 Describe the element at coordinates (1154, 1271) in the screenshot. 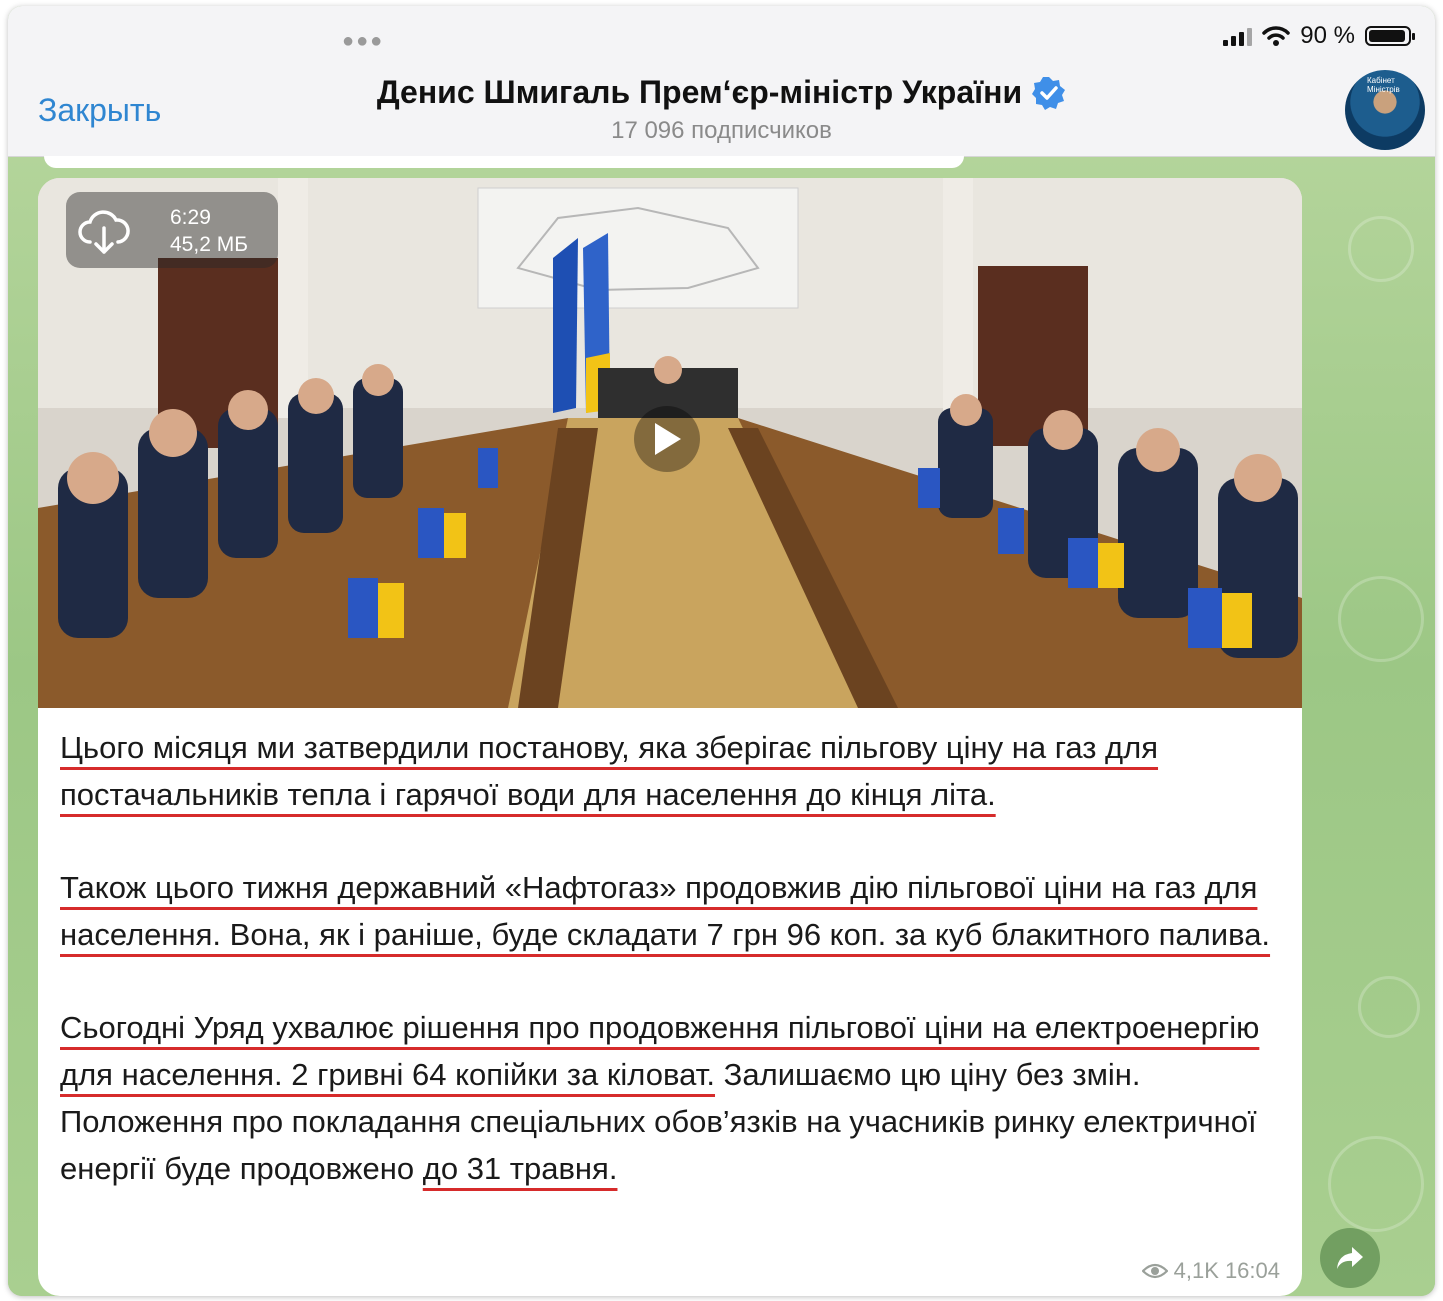

I see `views-eye-icon` at that location.